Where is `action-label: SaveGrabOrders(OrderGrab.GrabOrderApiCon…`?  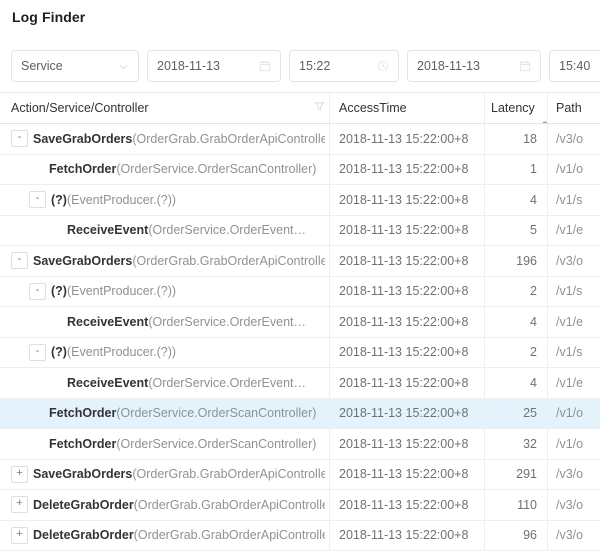
action-label: SaveGrabOrders(OrderGrab.GrabOrderApiCon… is located at coordinates (179, 260).